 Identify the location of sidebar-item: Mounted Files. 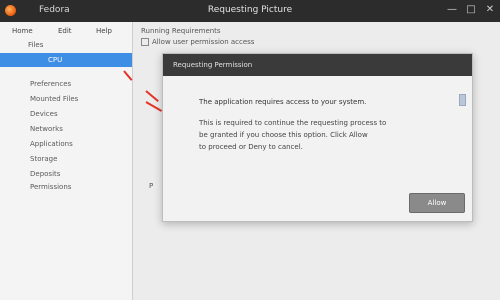
(66, 99).